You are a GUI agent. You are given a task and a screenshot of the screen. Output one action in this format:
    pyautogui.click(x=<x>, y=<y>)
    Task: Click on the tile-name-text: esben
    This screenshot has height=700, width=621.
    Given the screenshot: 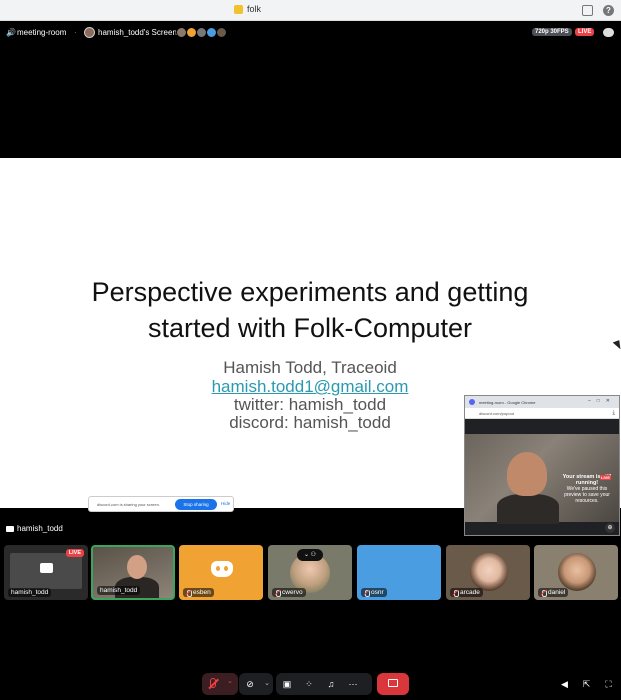 What is the action you would take?
    pyautogui.click(x=202, y=592)
    